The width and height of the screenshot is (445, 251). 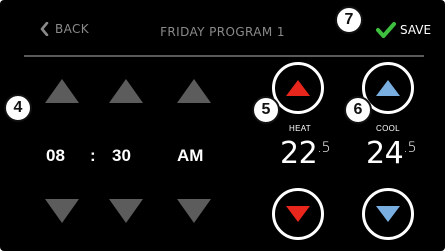 I want to click on save-button: SAVE, so click(x=403, y=30).